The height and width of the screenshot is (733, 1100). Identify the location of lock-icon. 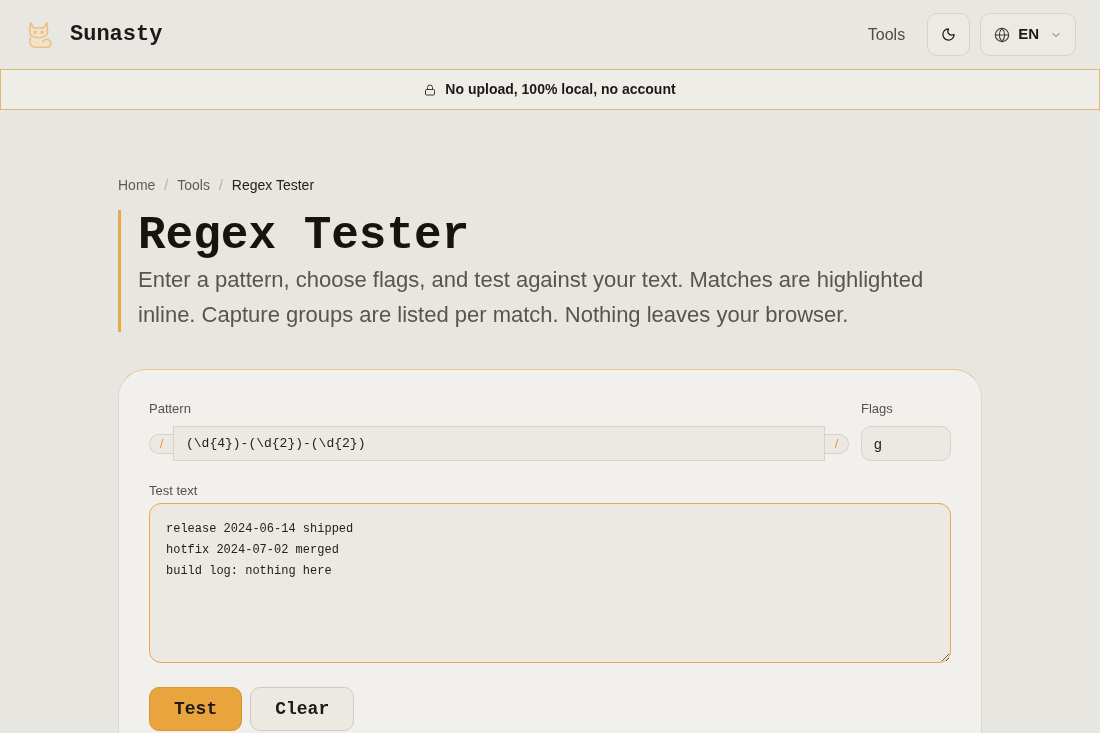
(430, 89).